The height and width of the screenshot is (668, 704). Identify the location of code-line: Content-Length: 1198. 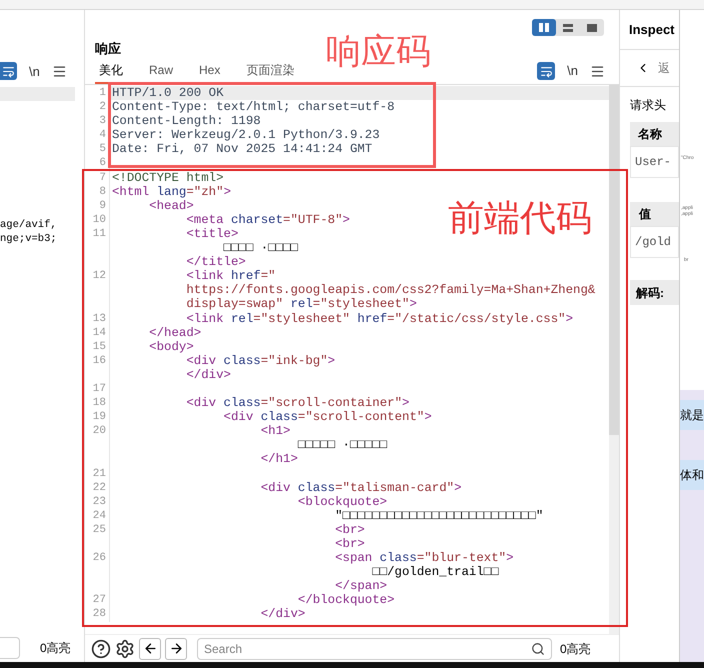
(186, 121).